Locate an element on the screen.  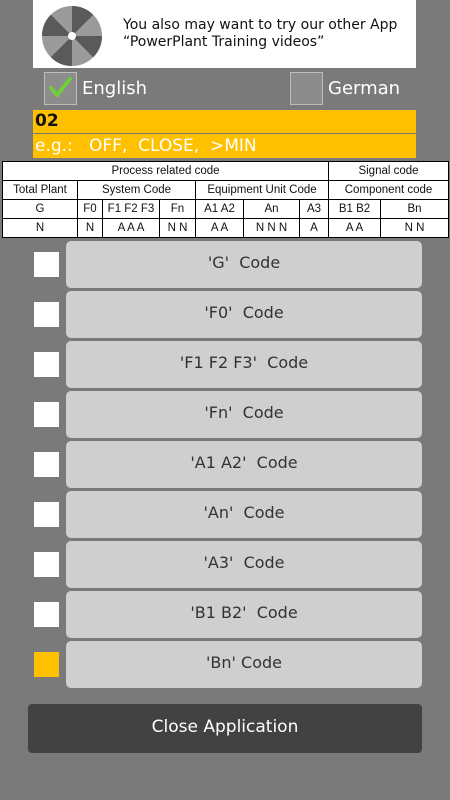
letter-cell: F1 F2 F3 is located at coordinates (131, 209).